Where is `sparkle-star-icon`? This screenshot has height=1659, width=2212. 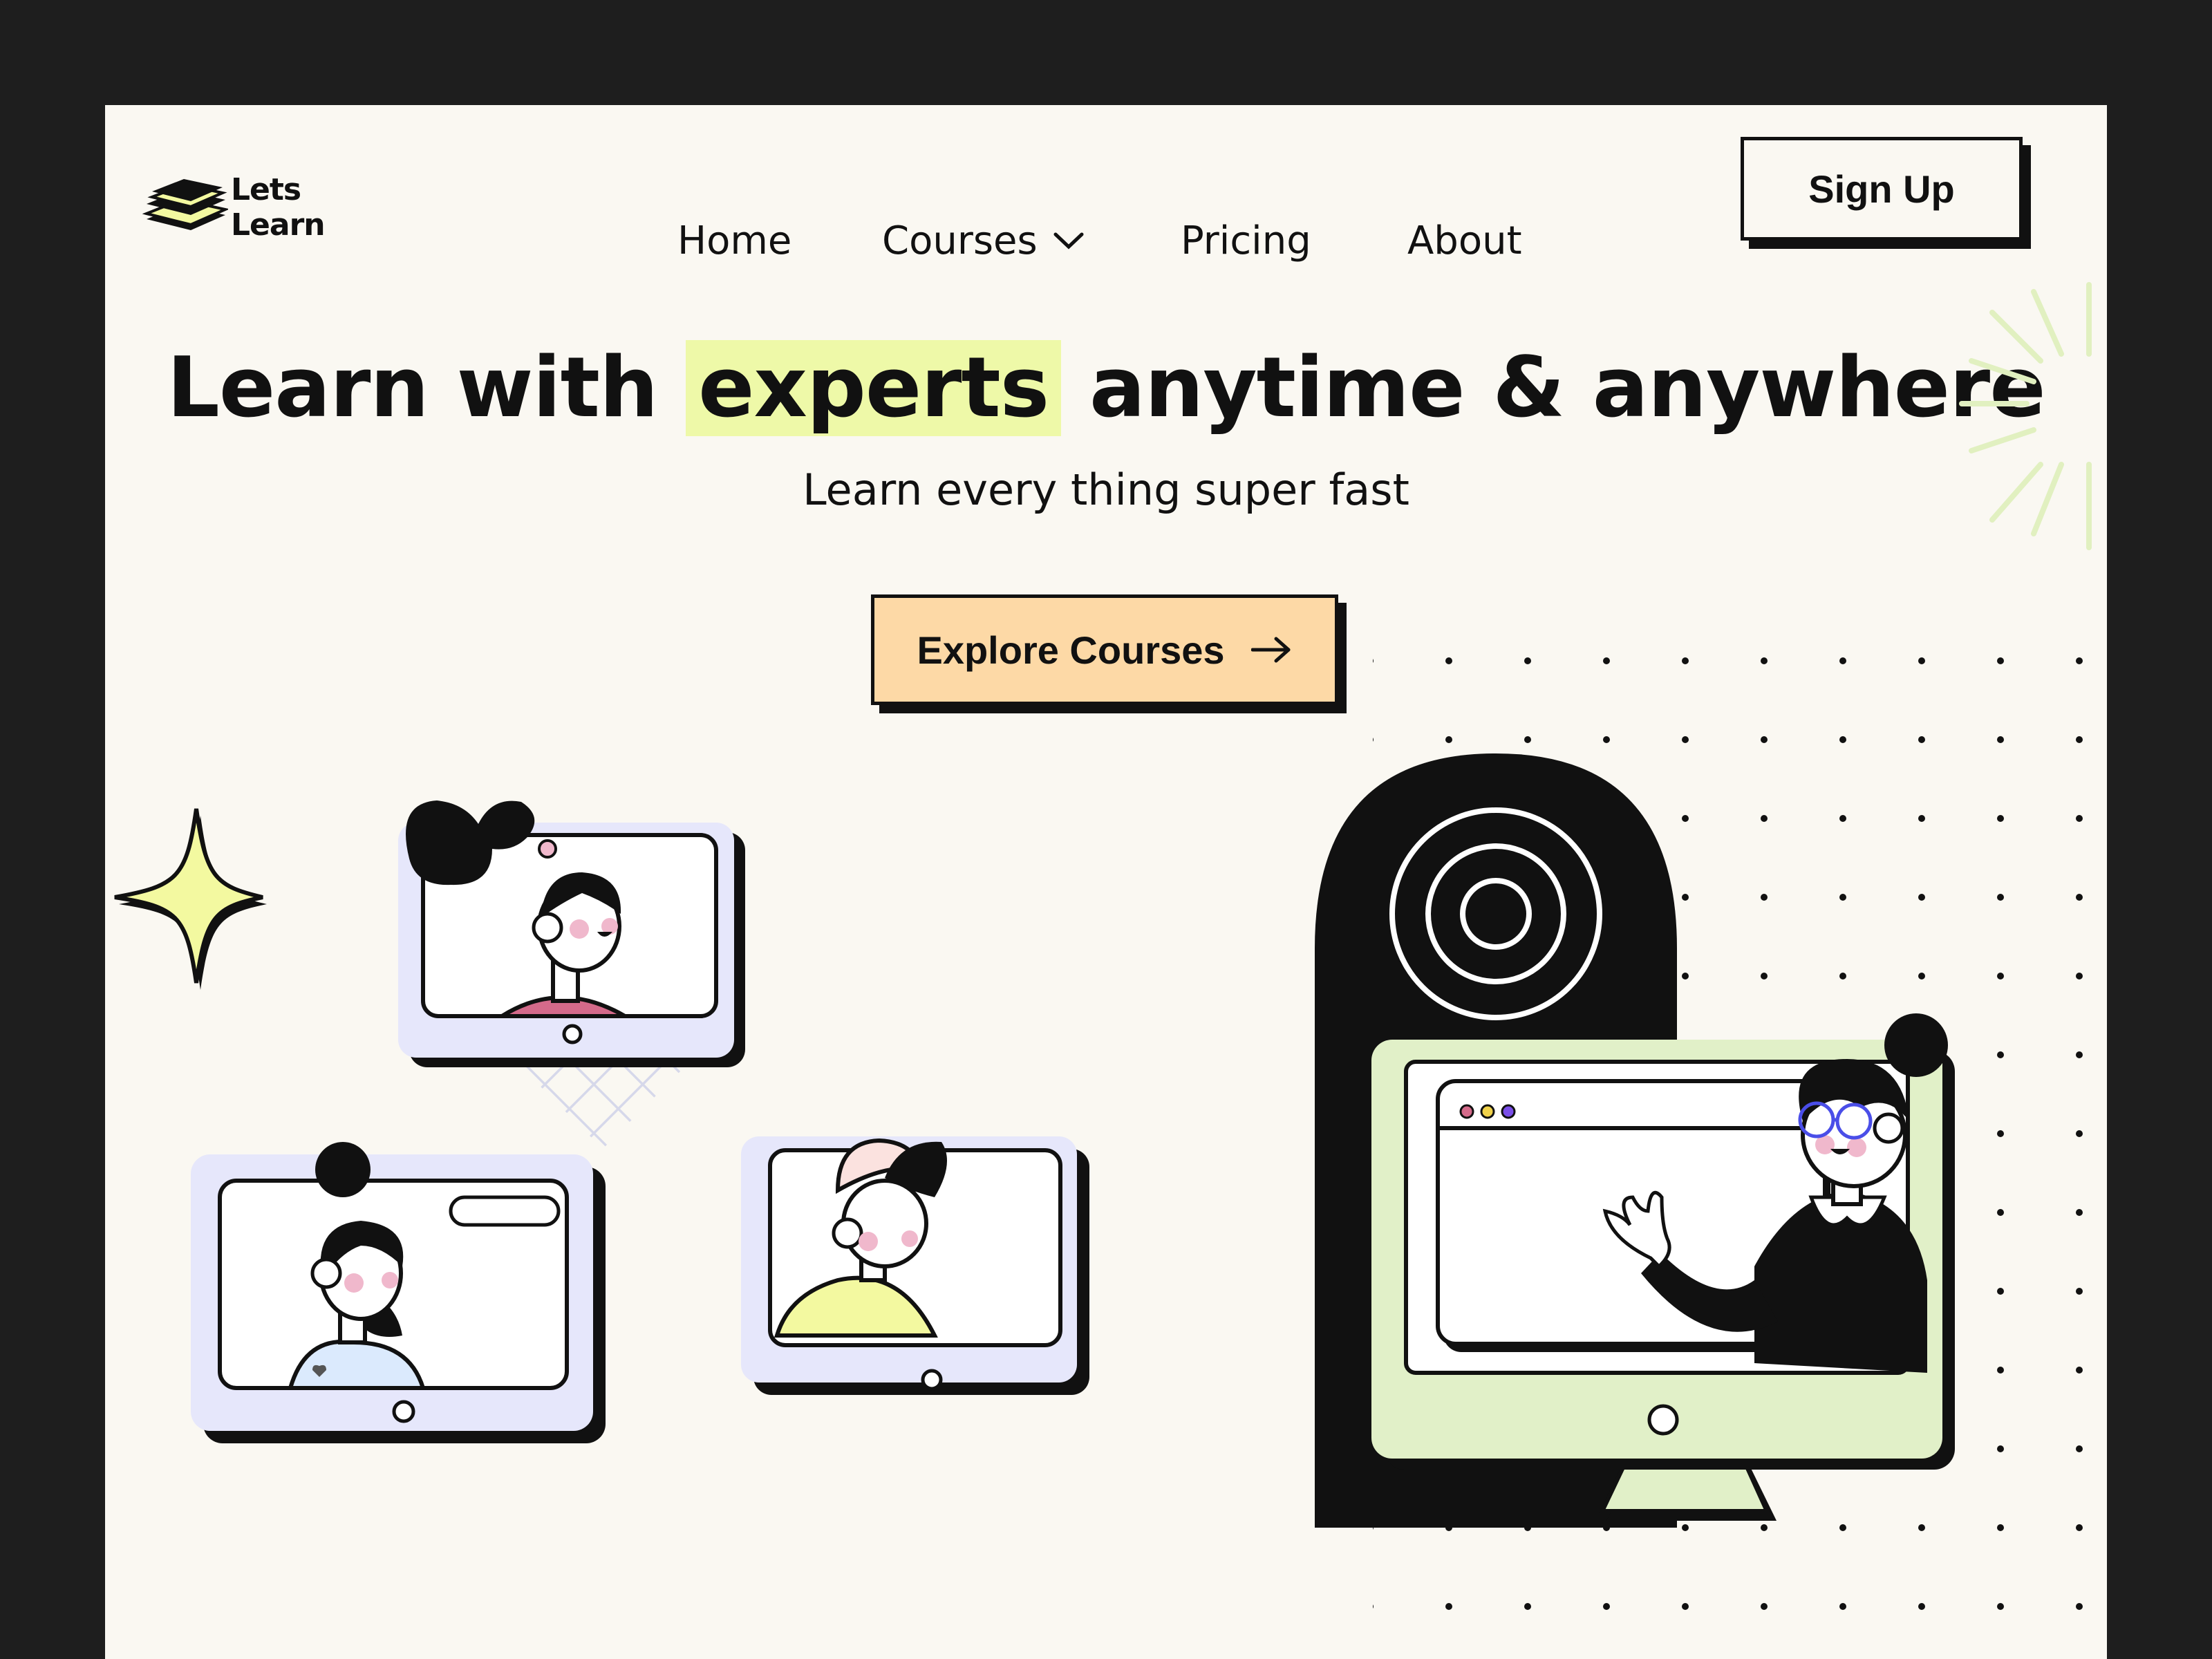
sparkle-star-icon is located at coordinates (191, 899).